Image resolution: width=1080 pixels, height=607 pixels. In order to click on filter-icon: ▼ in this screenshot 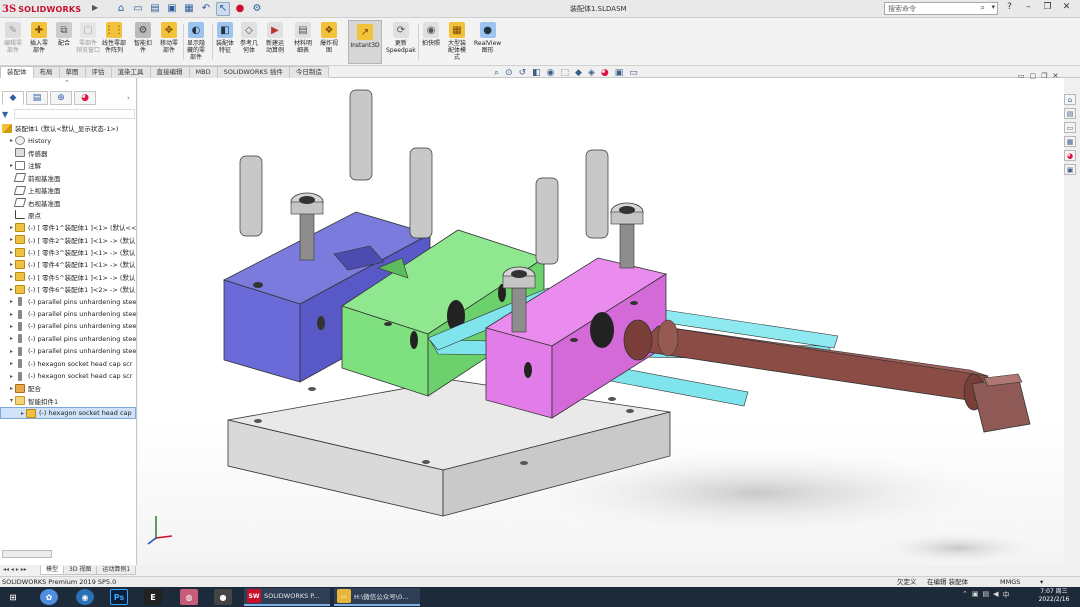, I will do `click(8, 114)`.